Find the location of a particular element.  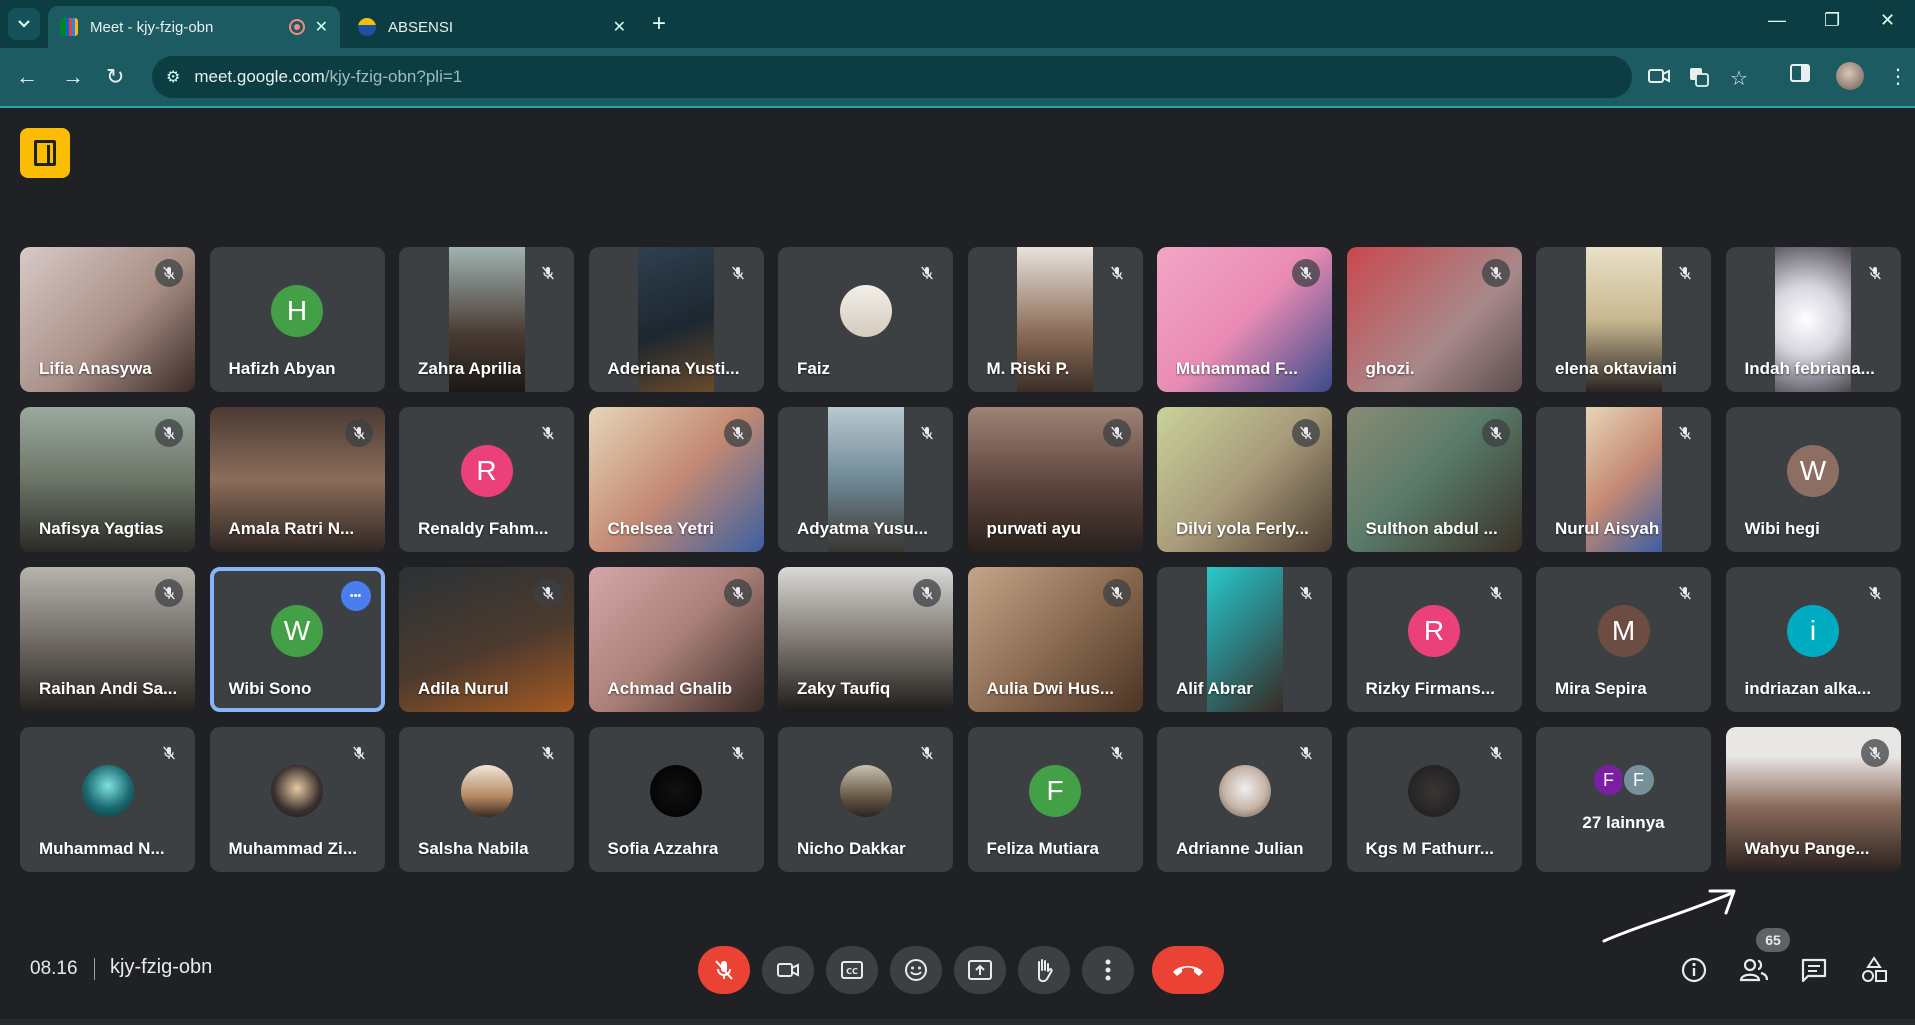

participant-tile: Zaky Taufiq is located at coordinates (865, 639).